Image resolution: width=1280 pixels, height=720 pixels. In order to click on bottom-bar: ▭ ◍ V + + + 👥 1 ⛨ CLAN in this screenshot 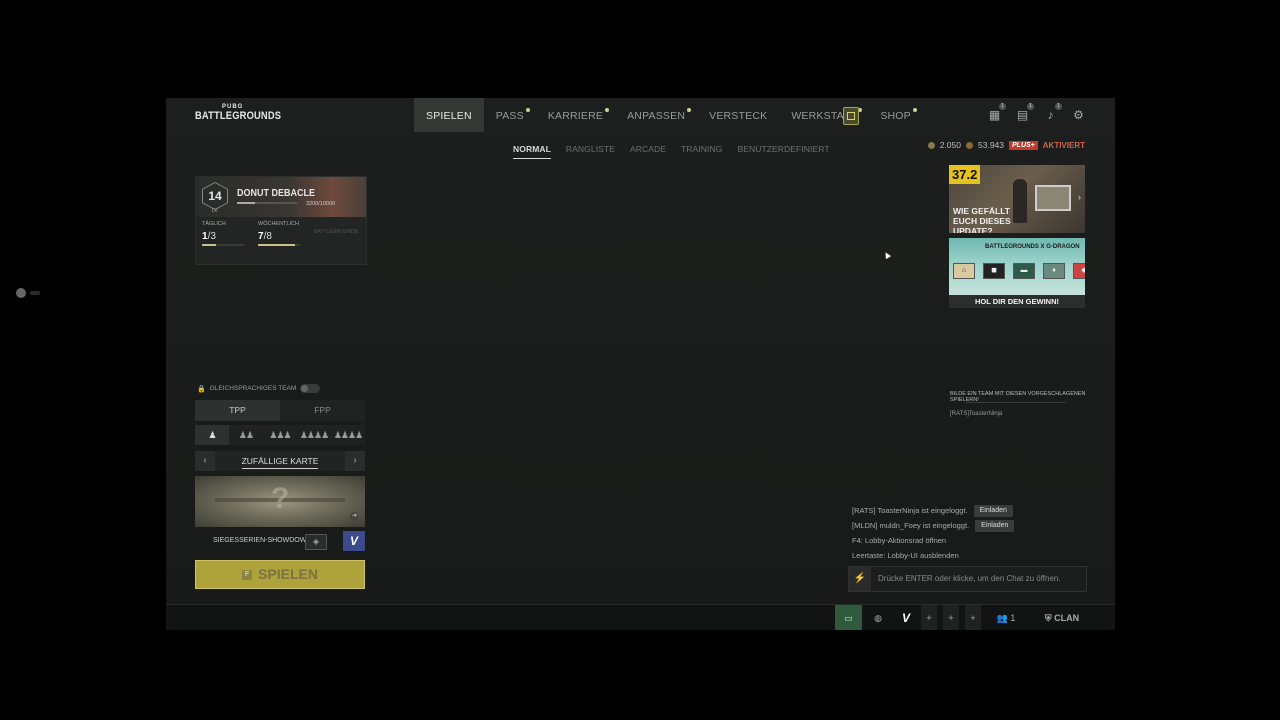, I will do `click(640, 617)`.